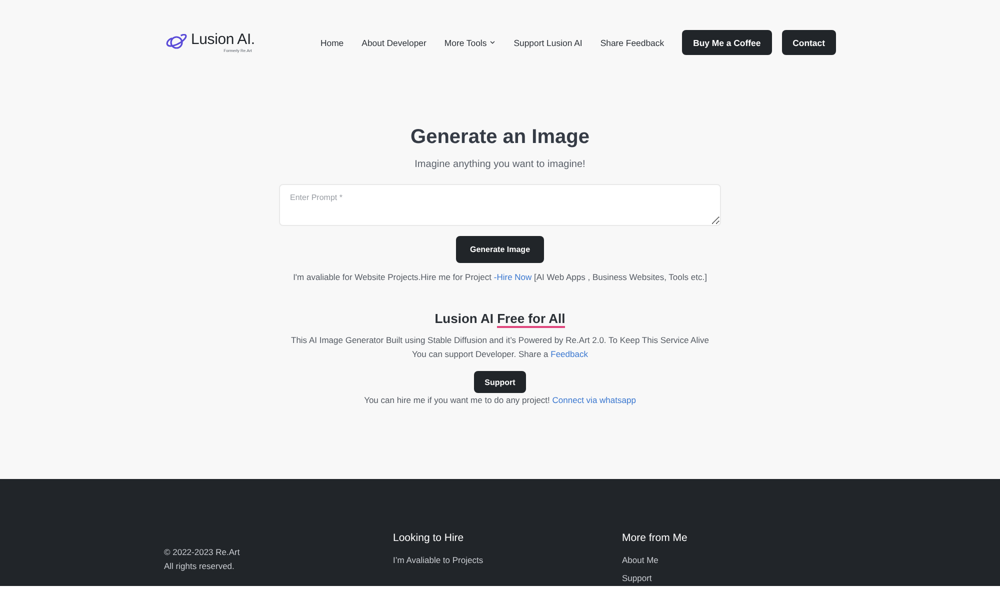 This screenshot has height=600, width=1000. Describe the element at coordinates (640, 560) in the screenshot. I see `footer-link: About Me` at that location.